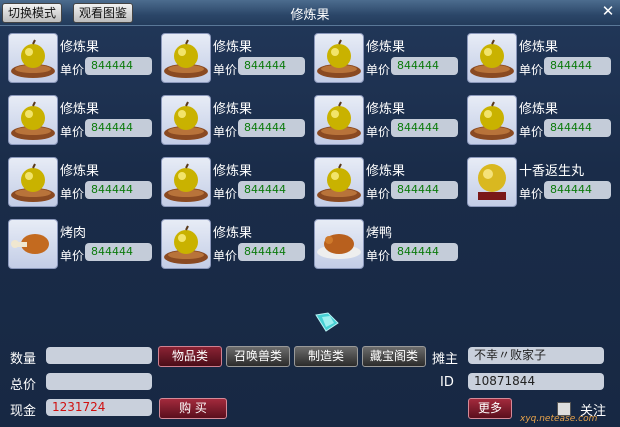 This screenshot has height=427, width=620. I want to click on cash-field: 1231724, so click(99, 407).